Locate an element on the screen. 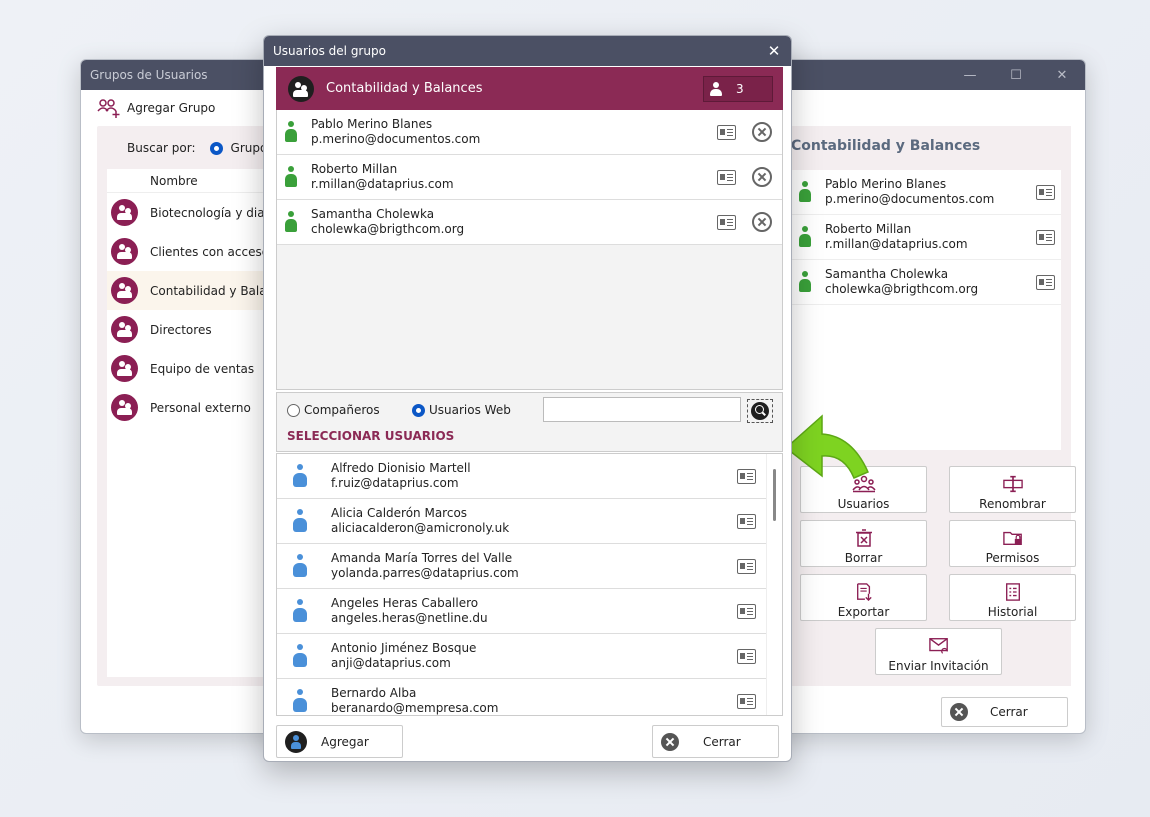 This screenshot has height=817, width=1150. user-email: anji@dataprius.com is located at coordinates (391, 663).